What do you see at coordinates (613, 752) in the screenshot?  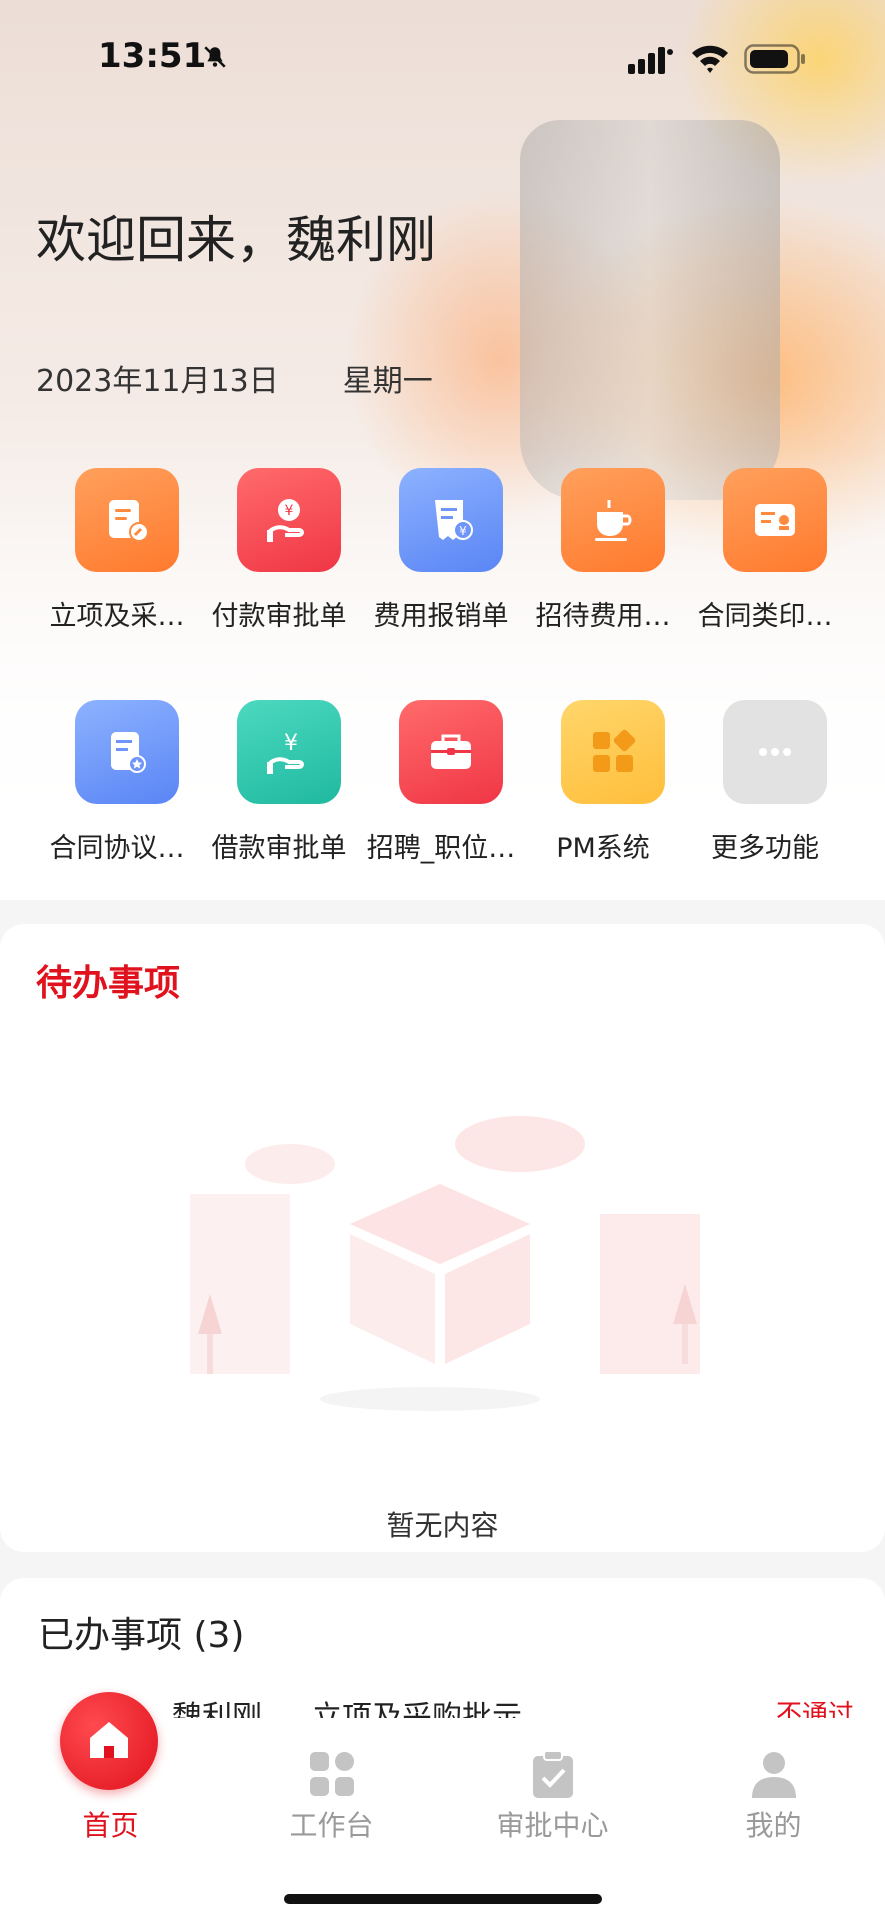 I see `app-grid-icon` at bounding box center [613, 752].